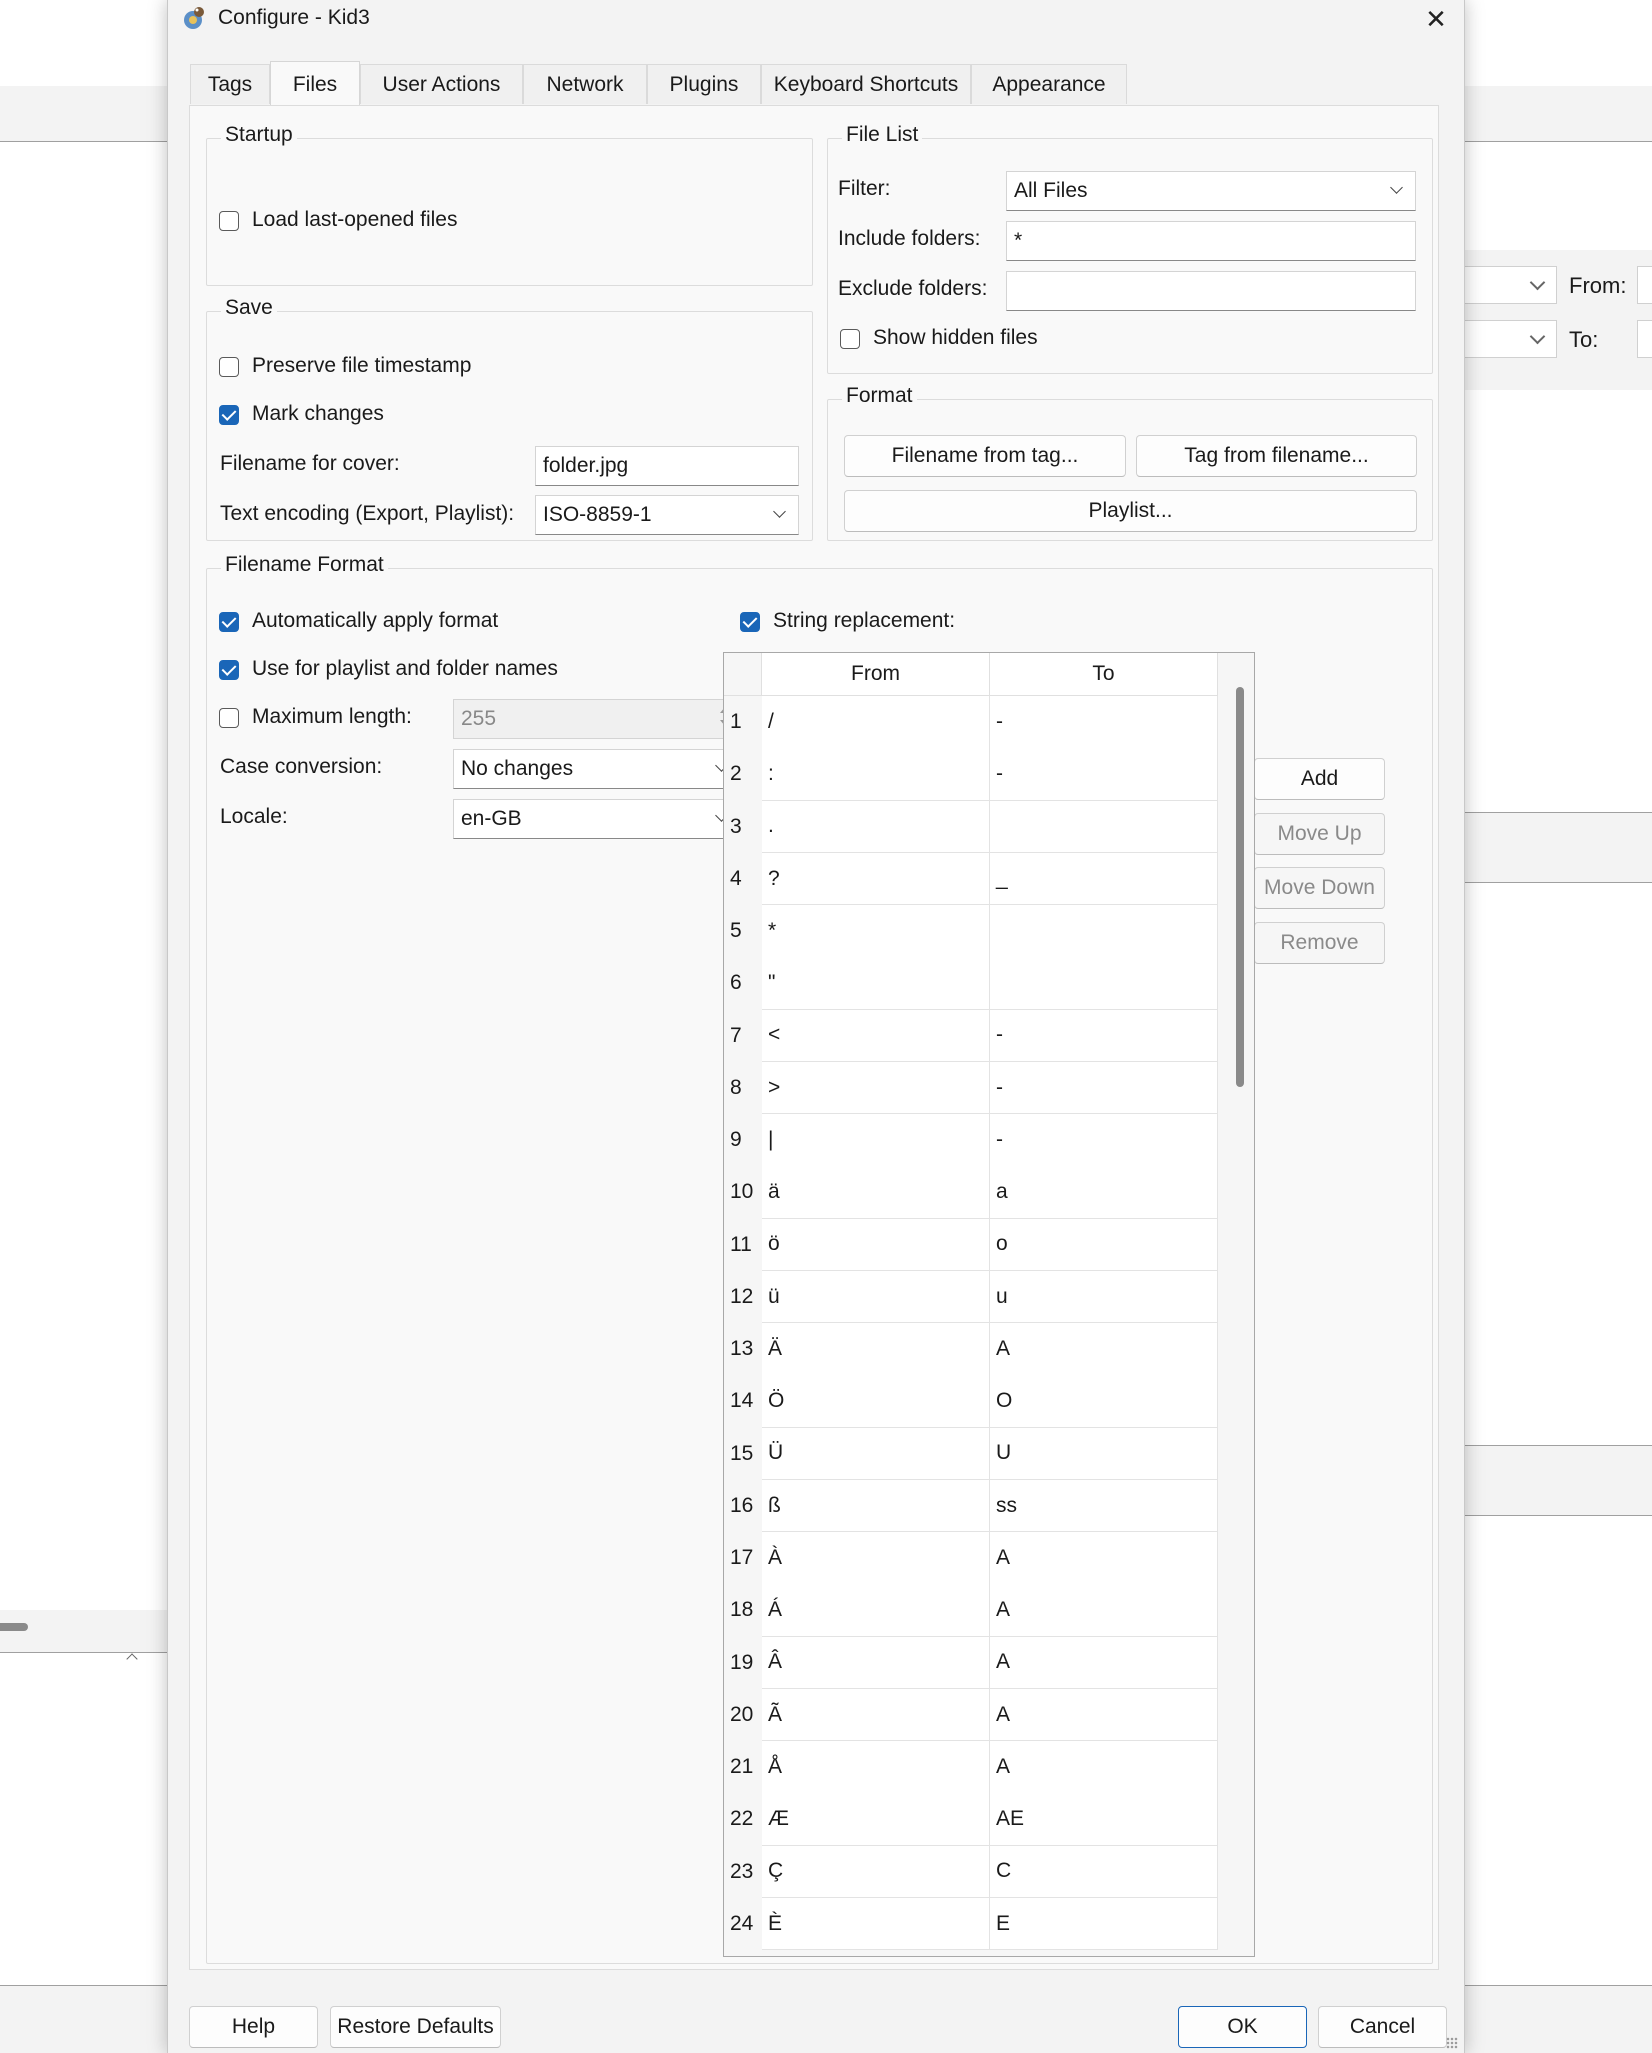 The width and height of the screenshot is (1652, 2053). Describe the element at coordinates (229, 670) in the screenshot. I see `use-for-playlist-checkbox` at that location.